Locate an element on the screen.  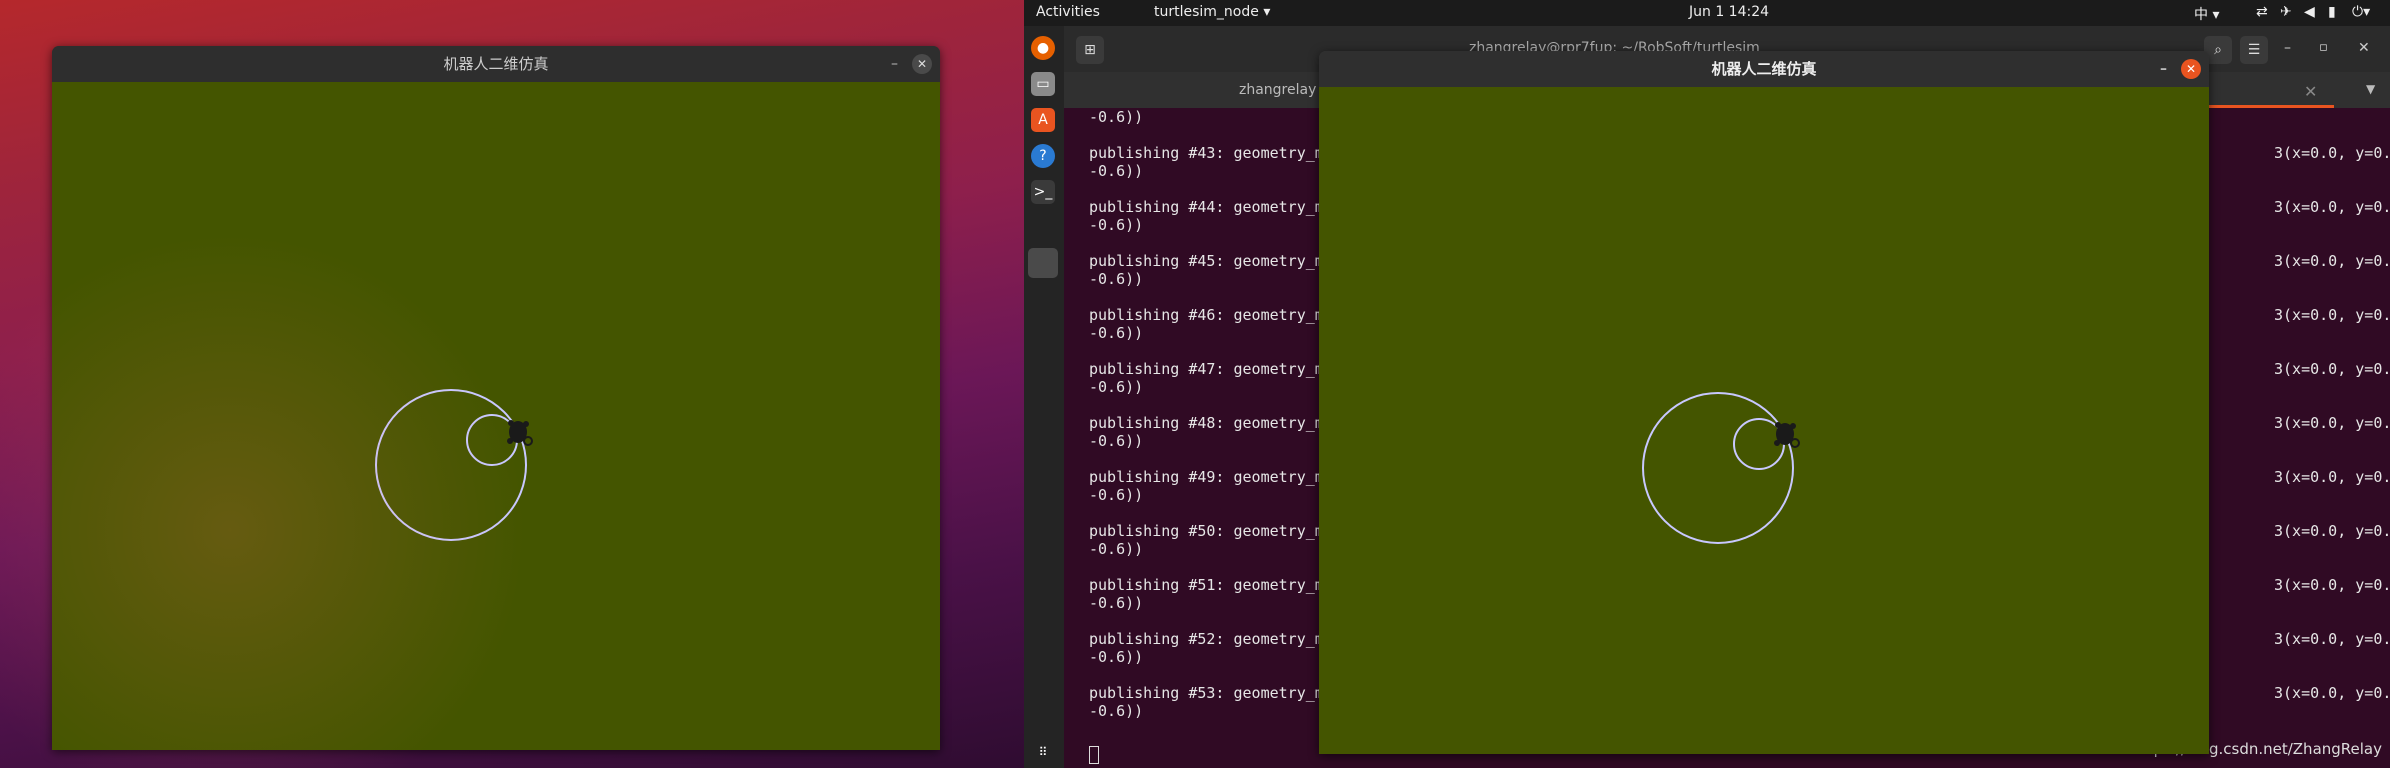
terminal-line-text: publishing #49: geometry_msg is located at coordinates (1215, 477).